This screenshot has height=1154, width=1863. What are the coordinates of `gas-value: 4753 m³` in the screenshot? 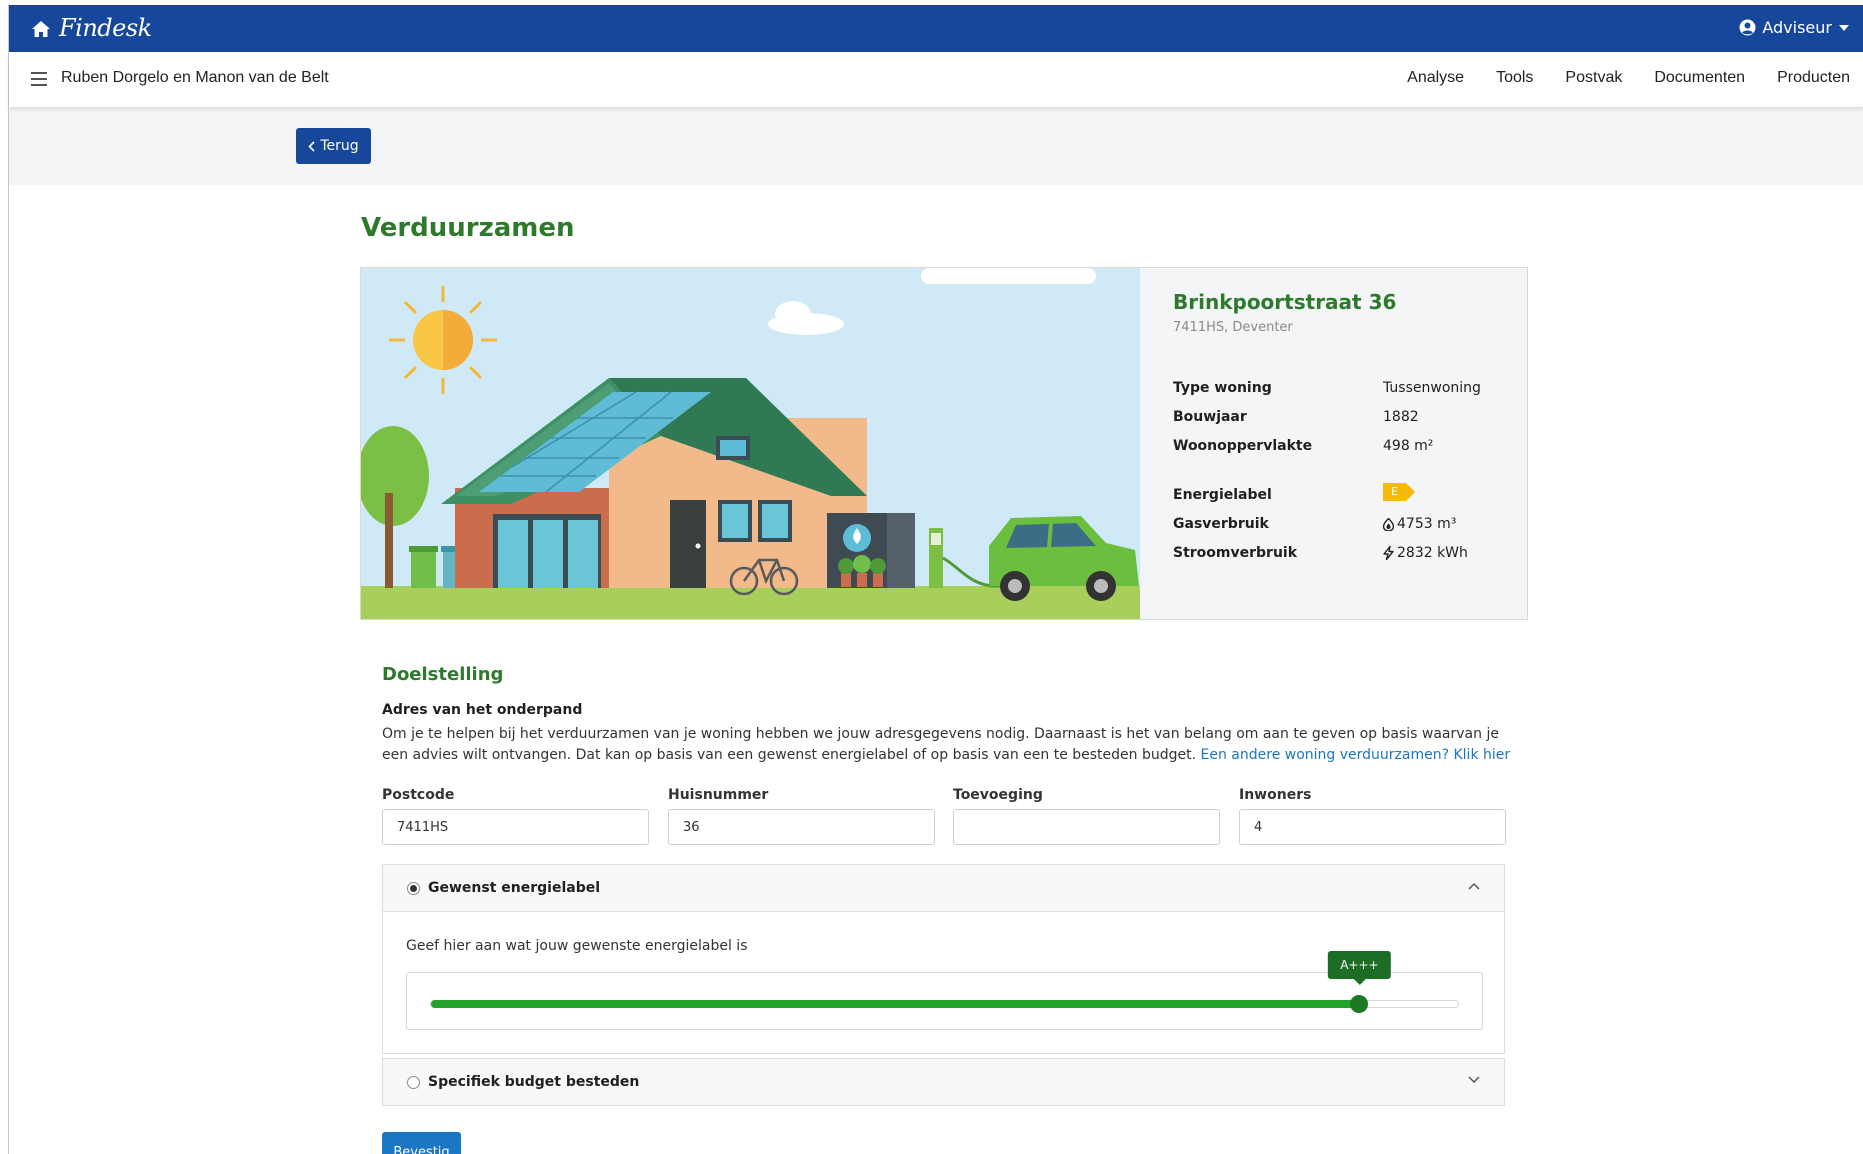 It's located at (1427, 524).